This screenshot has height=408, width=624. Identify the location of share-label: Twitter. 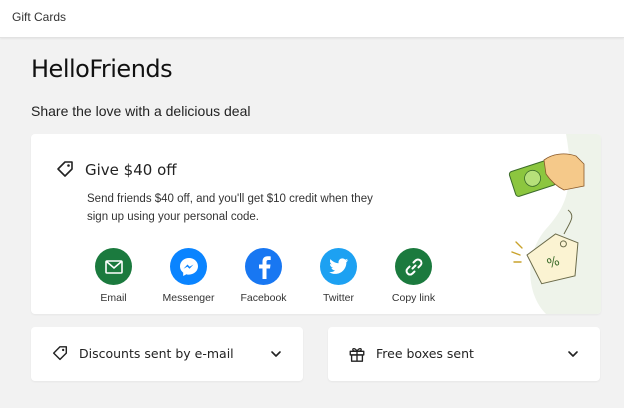
(338, 298).